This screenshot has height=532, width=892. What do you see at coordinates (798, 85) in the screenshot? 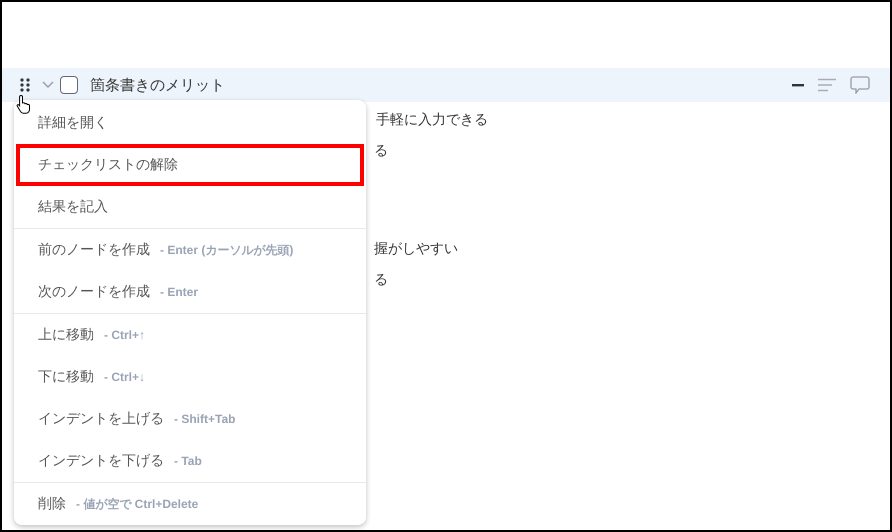
I see `collapse-icon` at bounding box center [798, 85].